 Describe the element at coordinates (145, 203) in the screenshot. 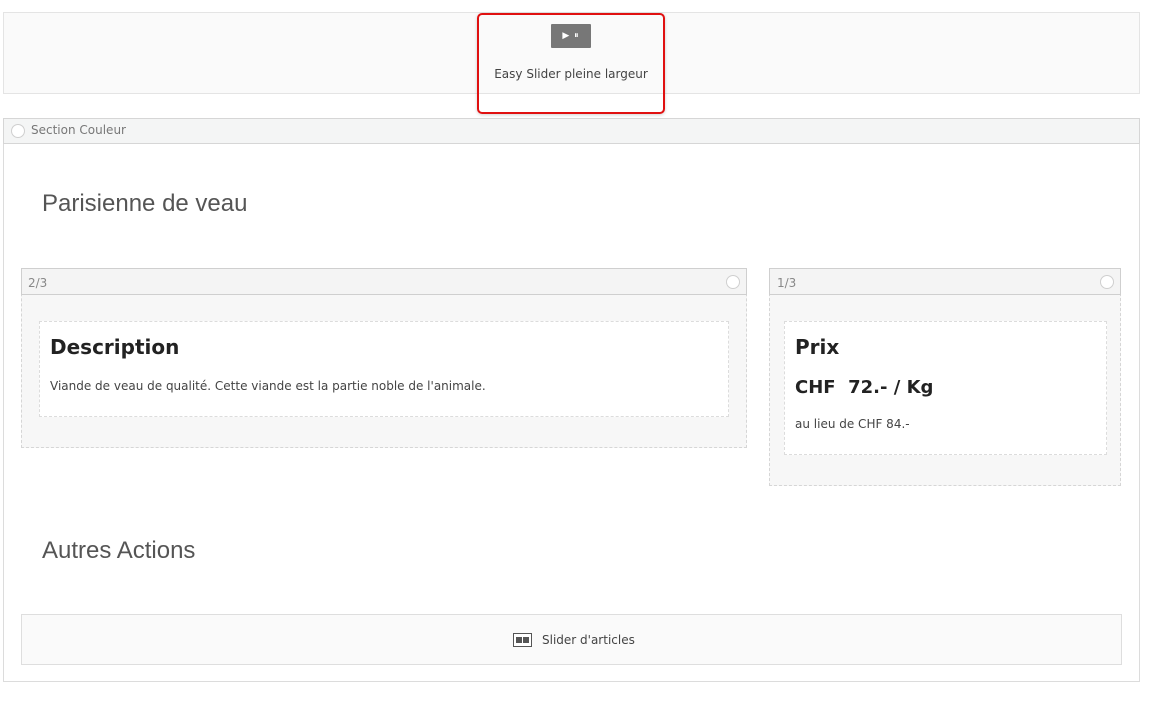

I see `page-title: Parisienne de veau` at that location.